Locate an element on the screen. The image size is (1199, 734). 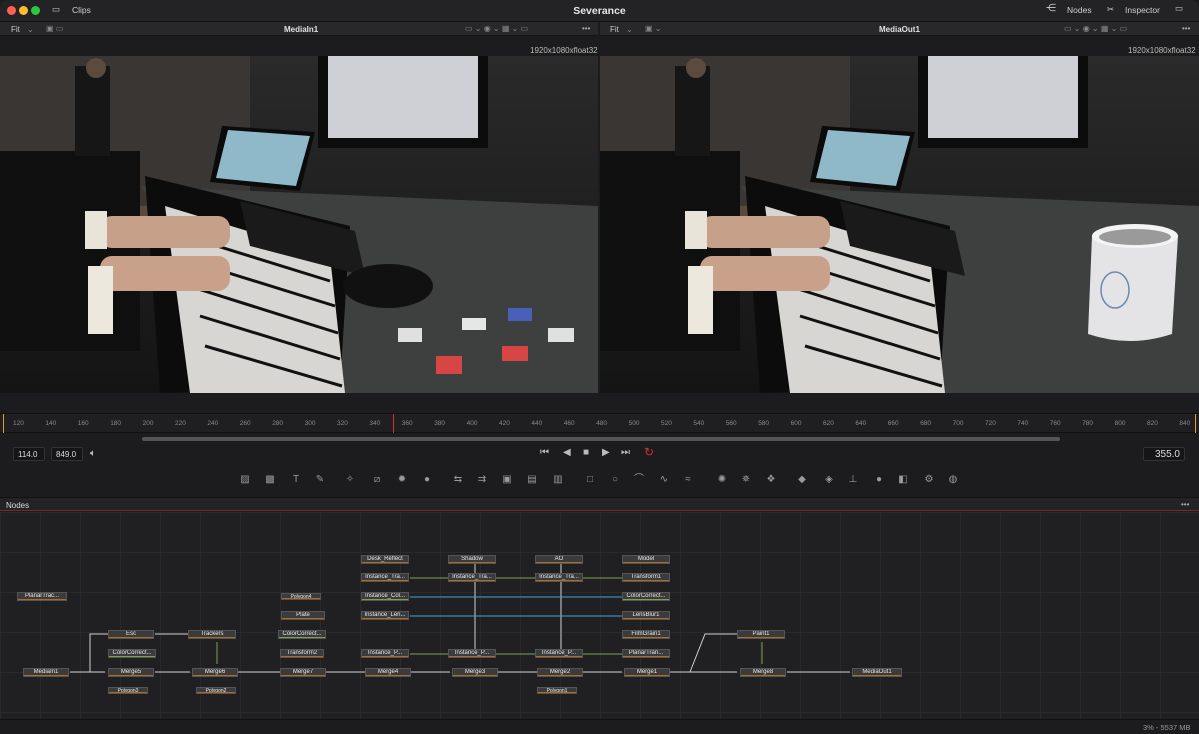
loop-icon: ↻ is located at coordinates (649, 452).